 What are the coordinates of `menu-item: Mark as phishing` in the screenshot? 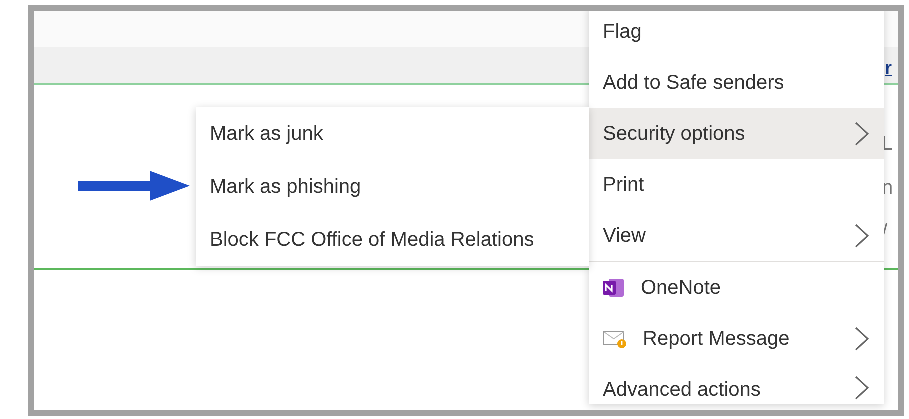 It's located at (392, 186).